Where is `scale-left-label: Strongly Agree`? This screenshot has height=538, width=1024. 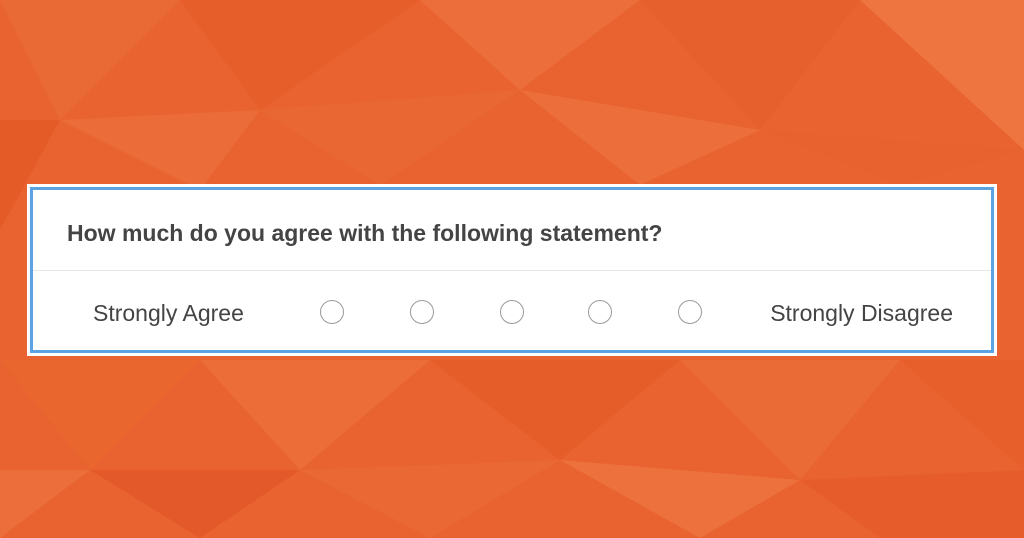 scale-left-label: Strongly Agree is located at coordinates (168, 313).